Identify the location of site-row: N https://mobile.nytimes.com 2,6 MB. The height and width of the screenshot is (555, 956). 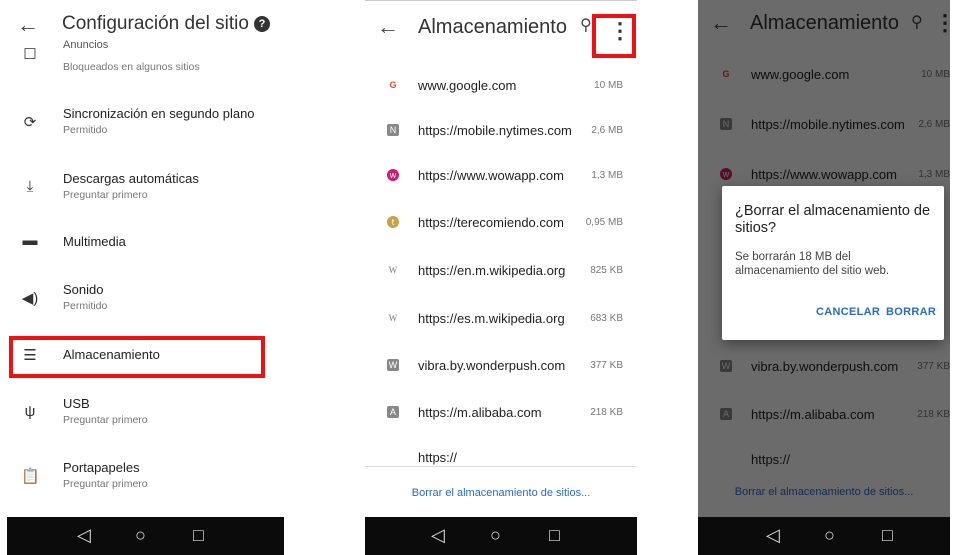
(501, 132).